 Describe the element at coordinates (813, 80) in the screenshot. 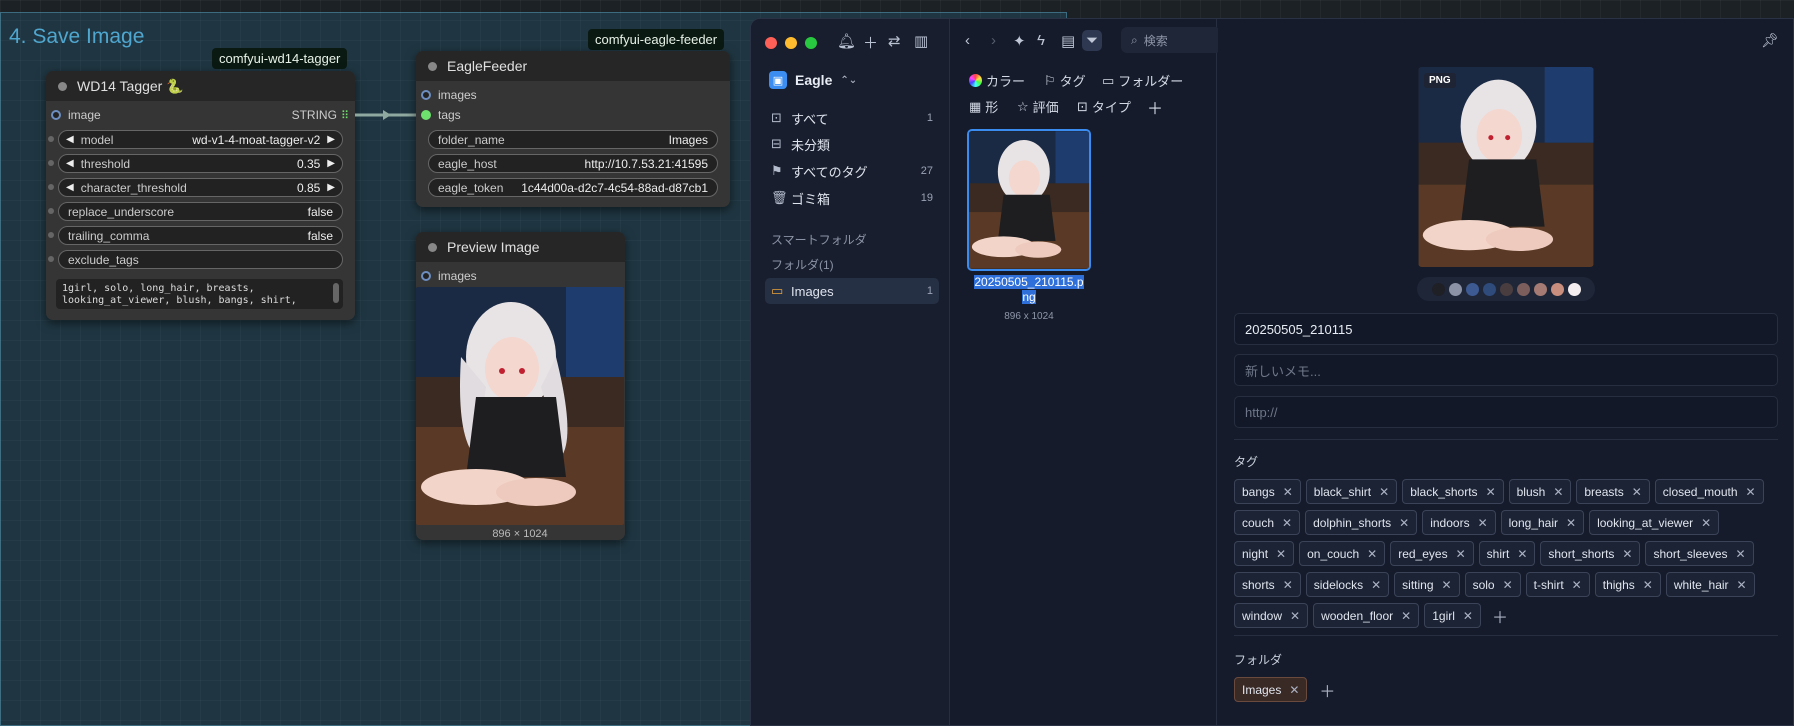

I see `library-switcher: ▣ Eagle ⌃⌄` at that location.